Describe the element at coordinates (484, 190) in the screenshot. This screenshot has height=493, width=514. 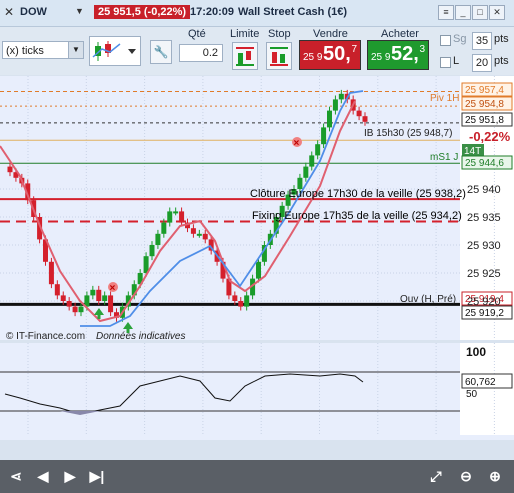
I see `price-tick-label: 25 940` at that location.